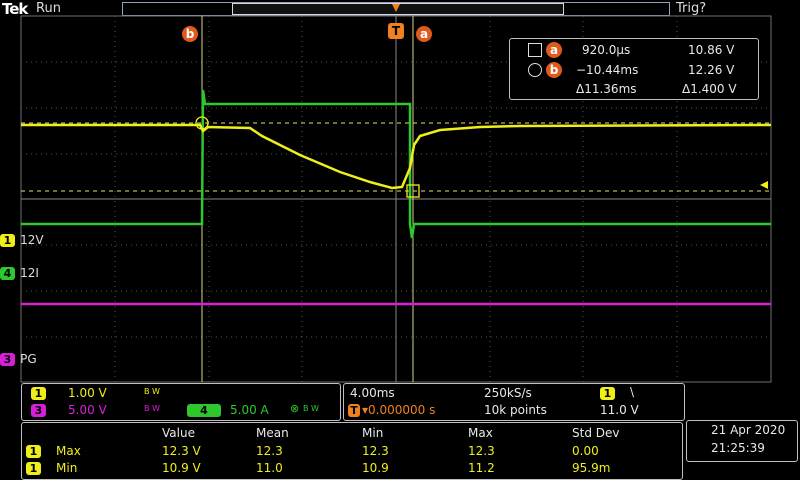 Image resolution: width=800 pixels, height=480 pixels. I want to click on ch3-scale: 5.00 V, so click(87, 410).